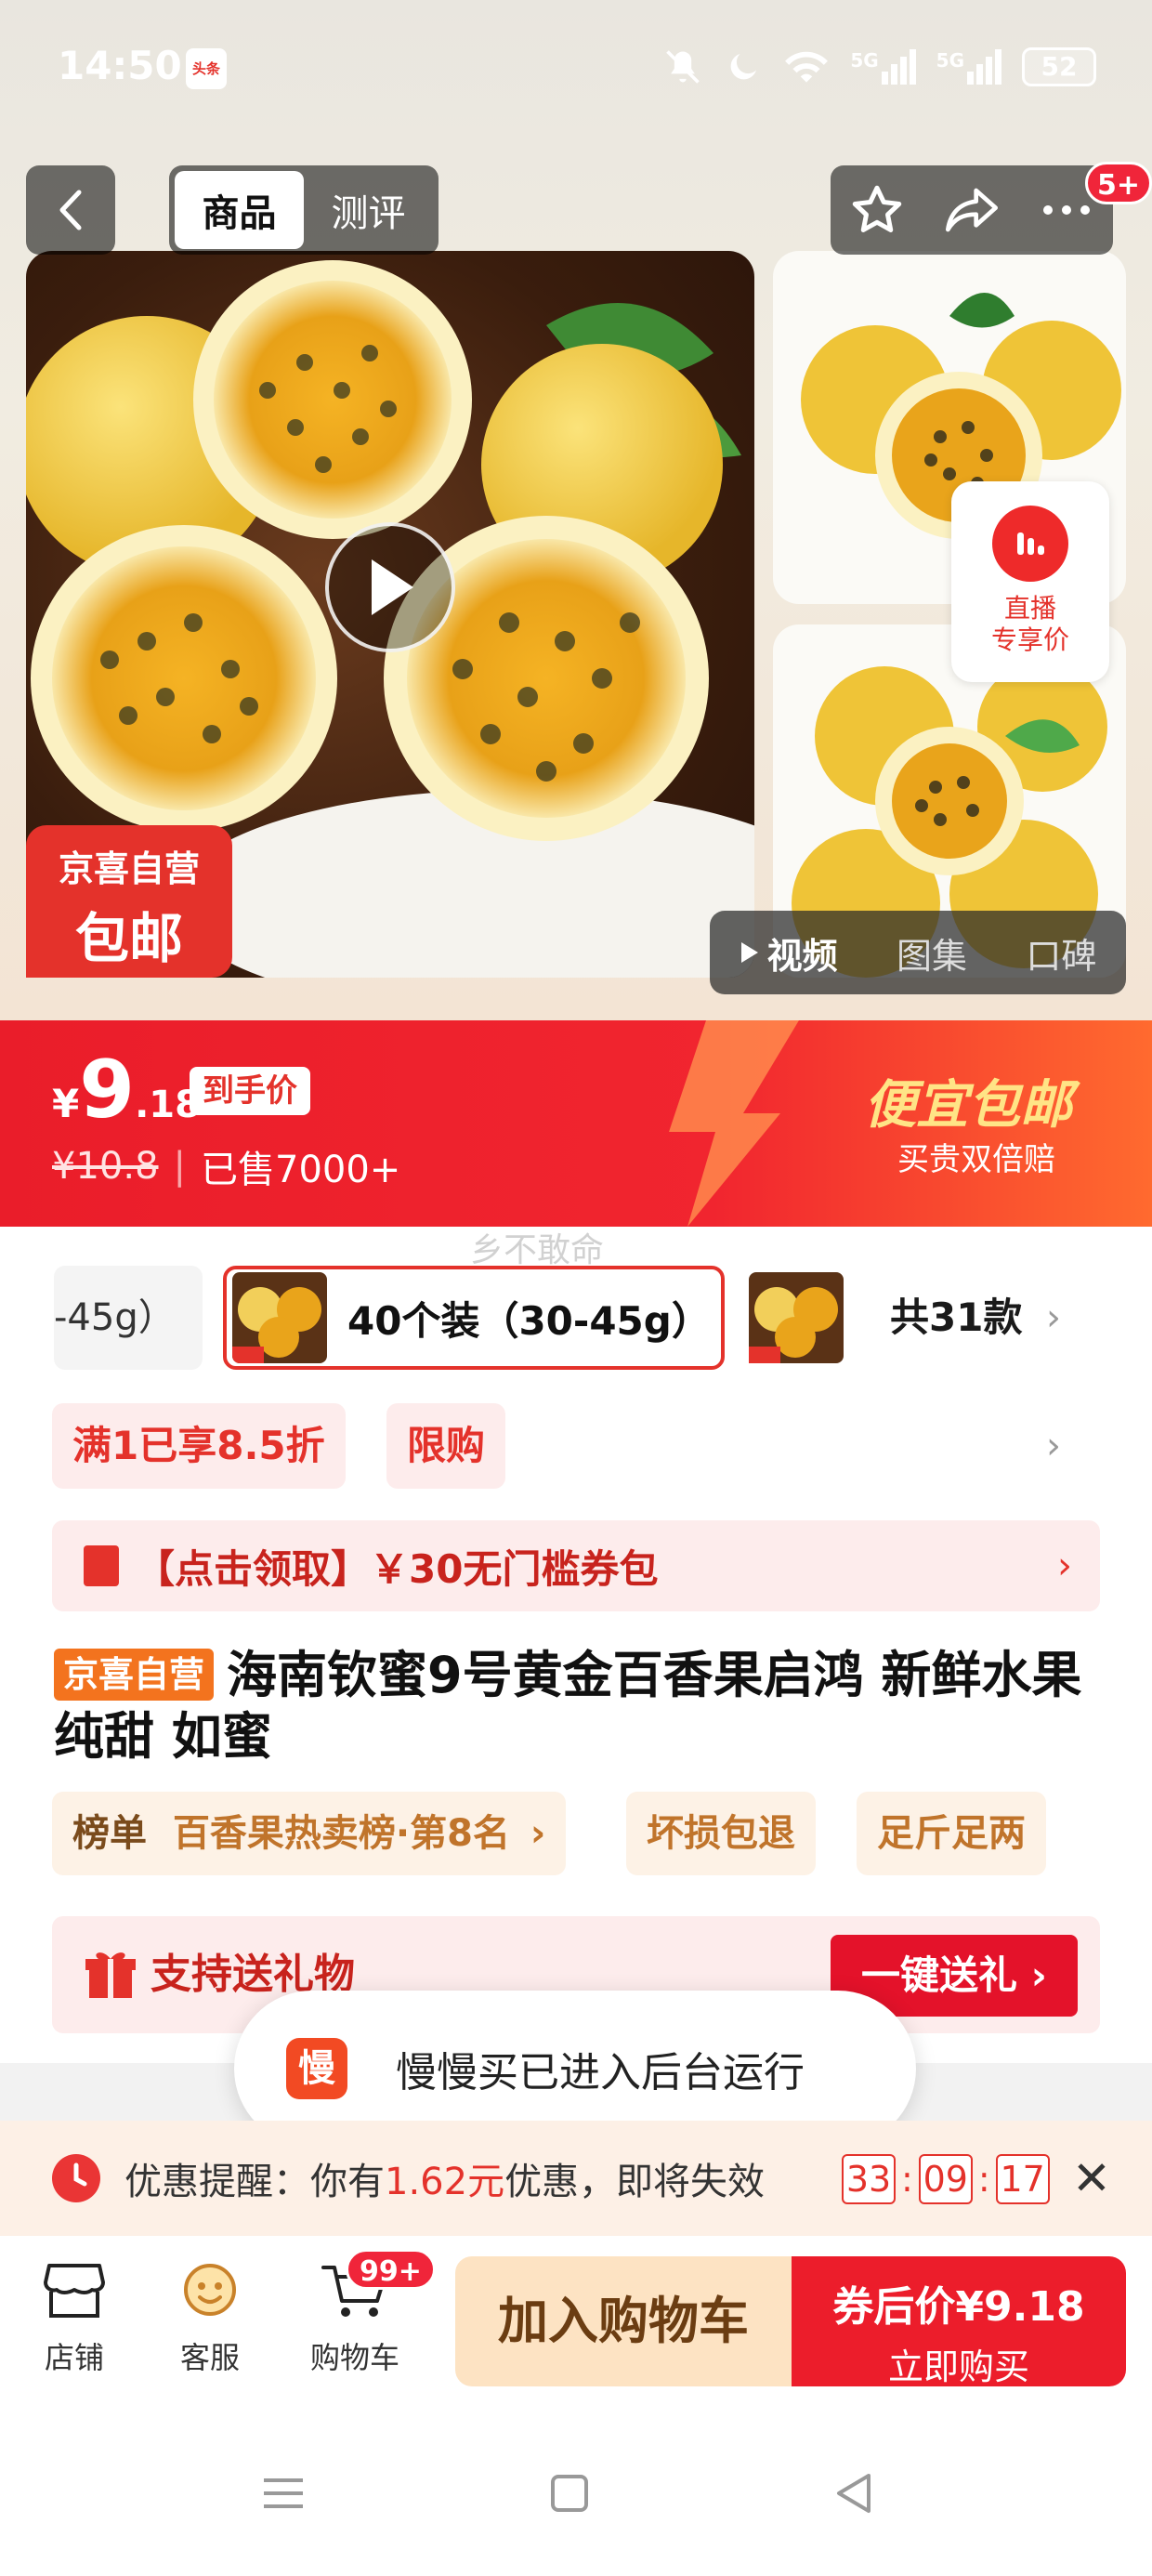 This screenshot has width=1152, height=2576. What do you see at coordinates (569, 2493) in the screenshot?
I see `home-icon` at bounding box center [569, 2493].